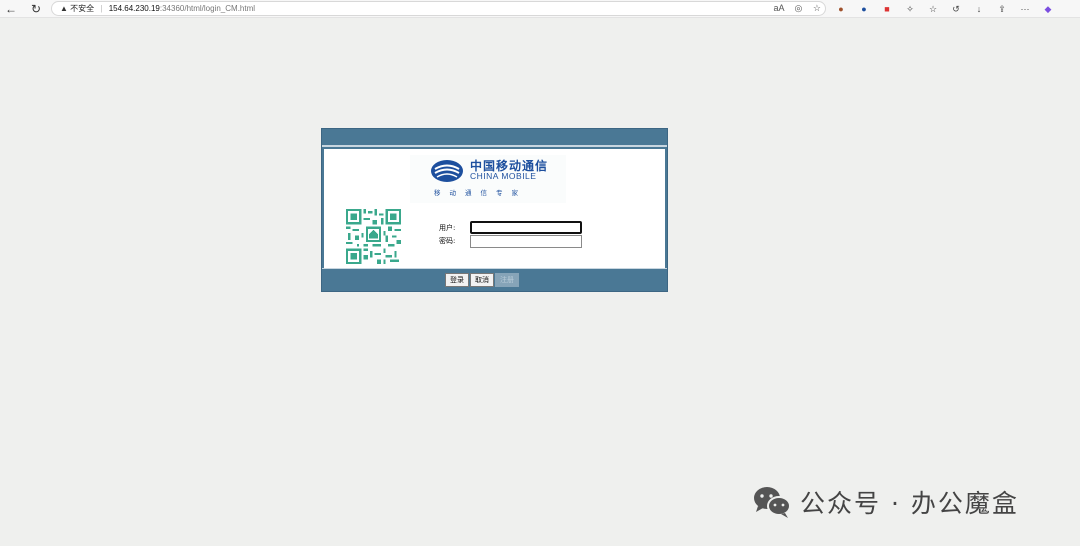 This screenshot has width=1080, height=546. What do you see at coordinates (207, 8) in the screenshot?
I see `url-path: :34360/html/login_CM.html` at bounding box center [207, 8].